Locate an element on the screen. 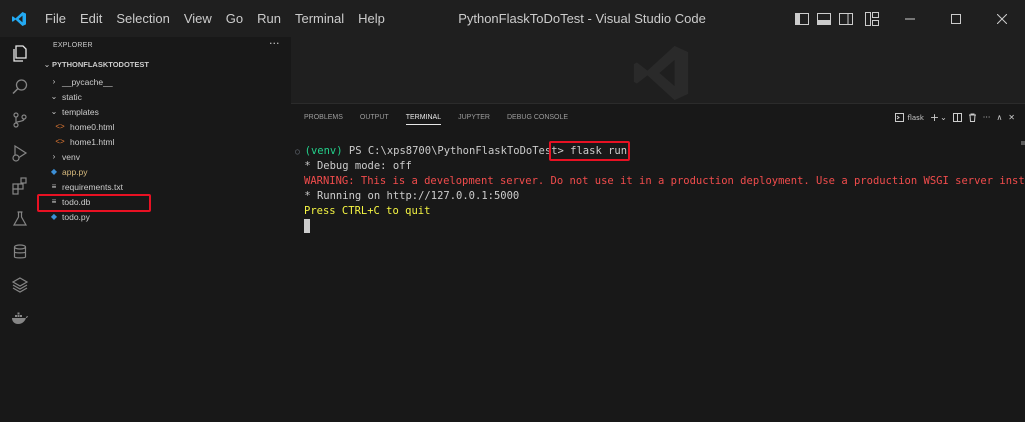 The height and width of the screenshot is (422, 1025). toggle-panel-icon is located at coordinates (824, 18).